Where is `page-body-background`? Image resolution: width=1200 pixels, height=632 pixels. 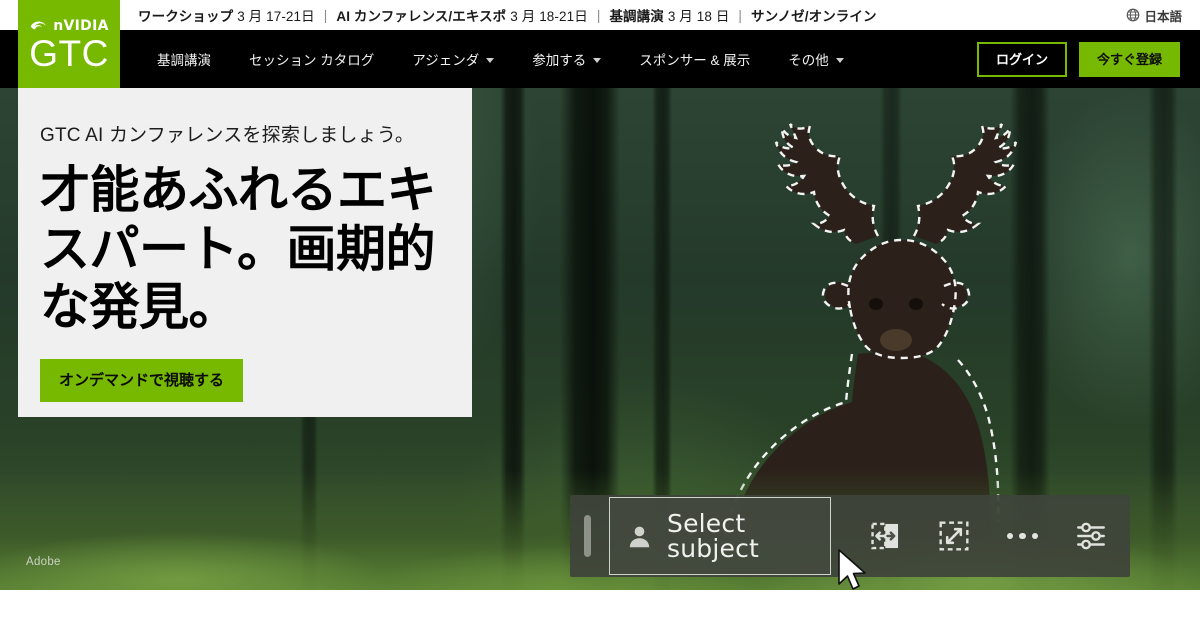
page-body-background is located at coordinates (600, 611).